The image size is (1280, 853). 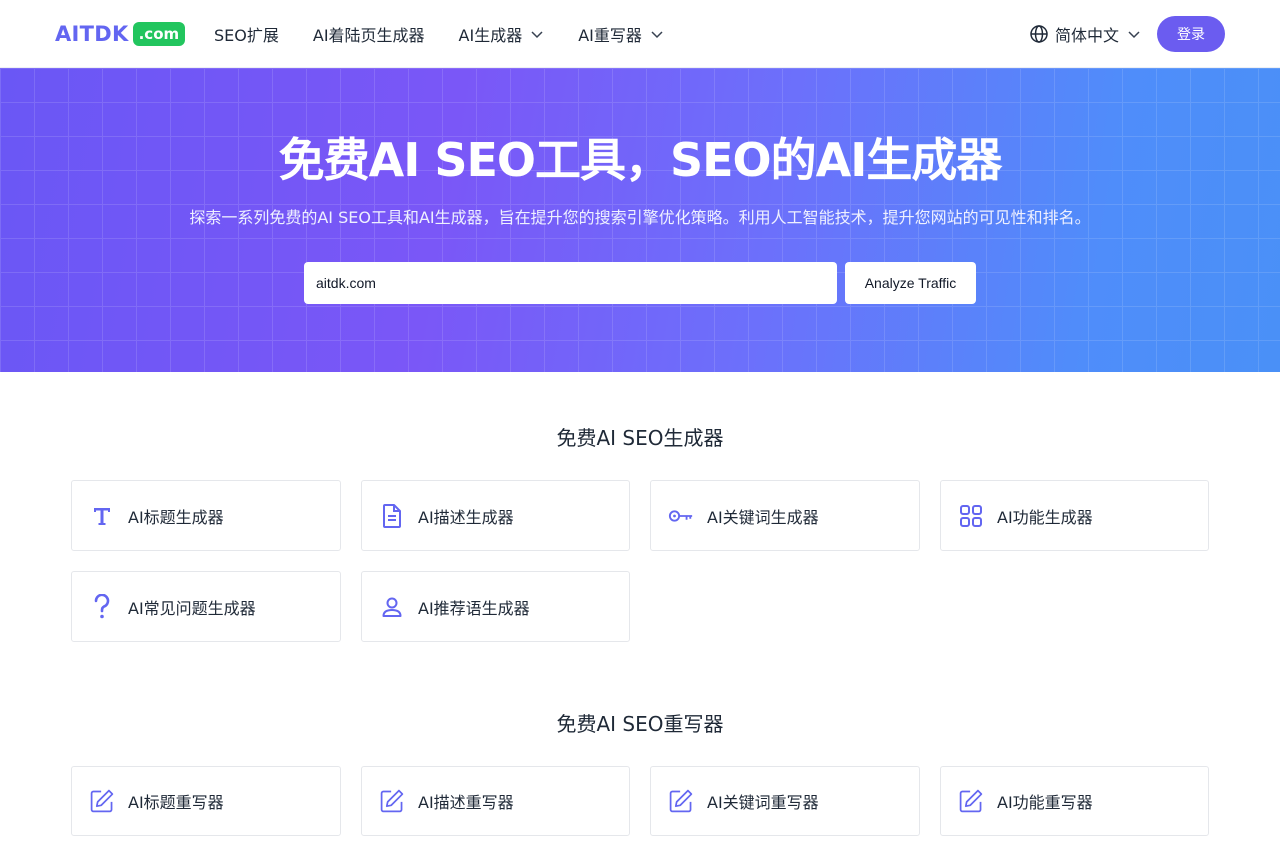 What do you see at coordinates (763, 517) in the screenshot?
I see `card-label: AI关键词生成器` at bounding box center [763, 517].